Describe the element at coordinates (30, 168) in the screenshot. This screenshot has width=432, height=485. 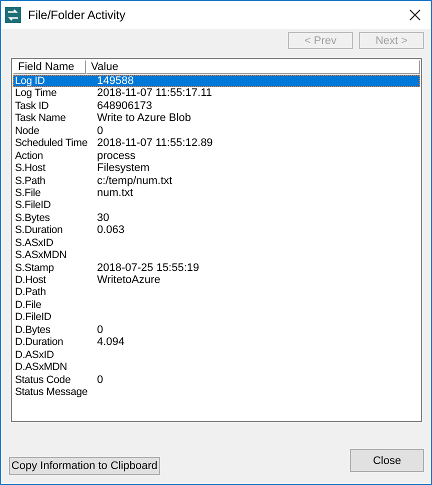
I see `field-name: S.Host` at that location.